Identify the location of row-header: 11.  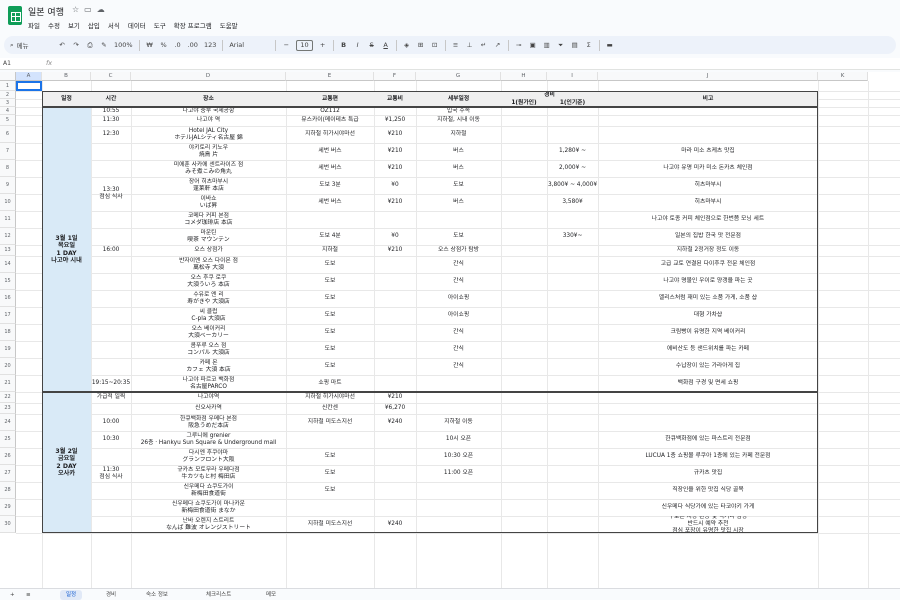
(8, 219).